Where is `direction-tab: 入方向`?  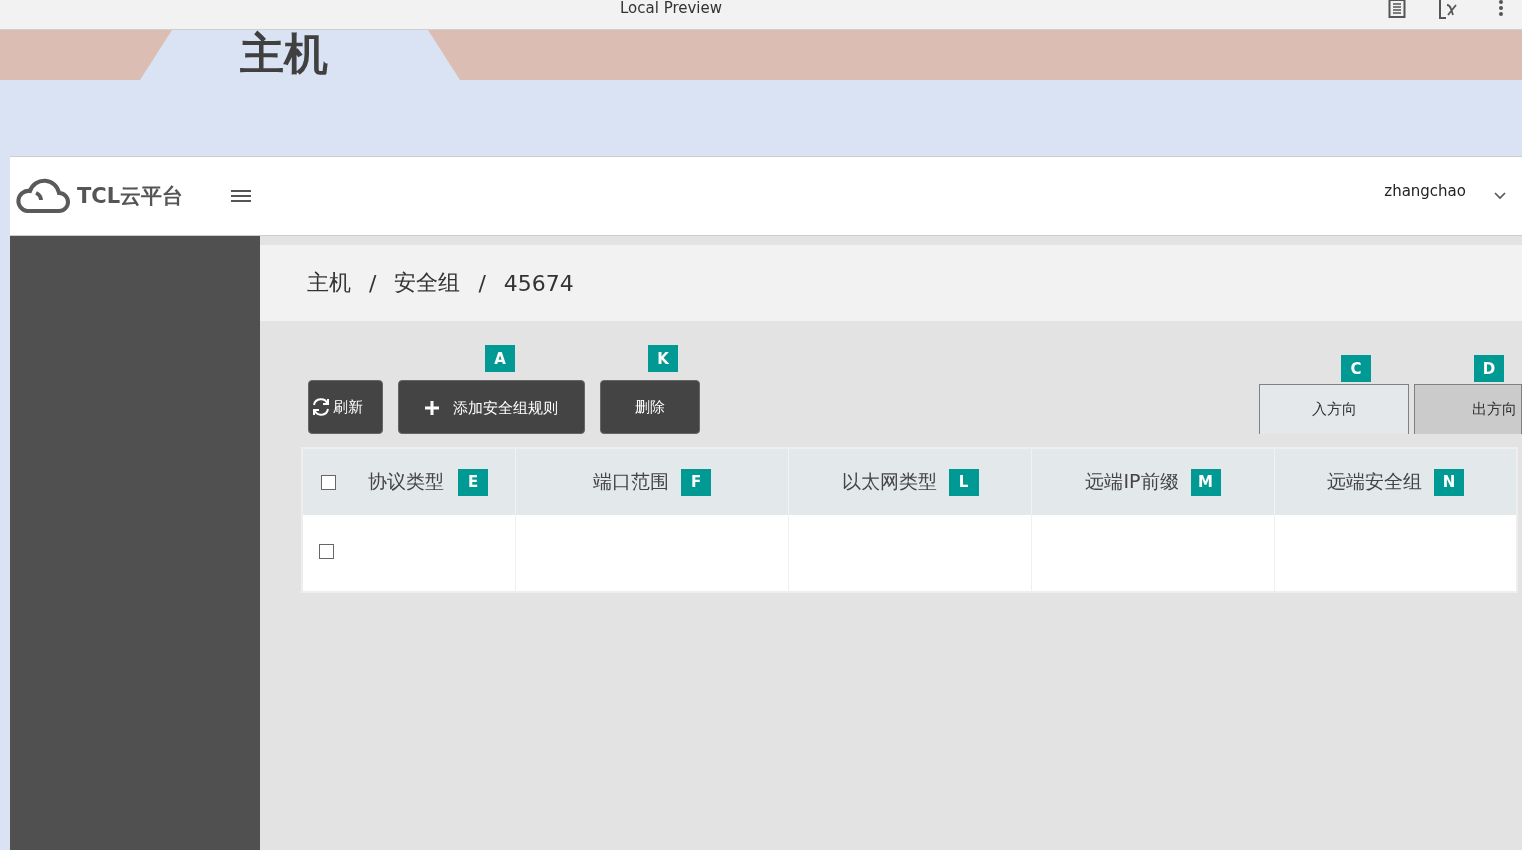 direction-tab: 入方向 is located at coordinates (1334, 409).